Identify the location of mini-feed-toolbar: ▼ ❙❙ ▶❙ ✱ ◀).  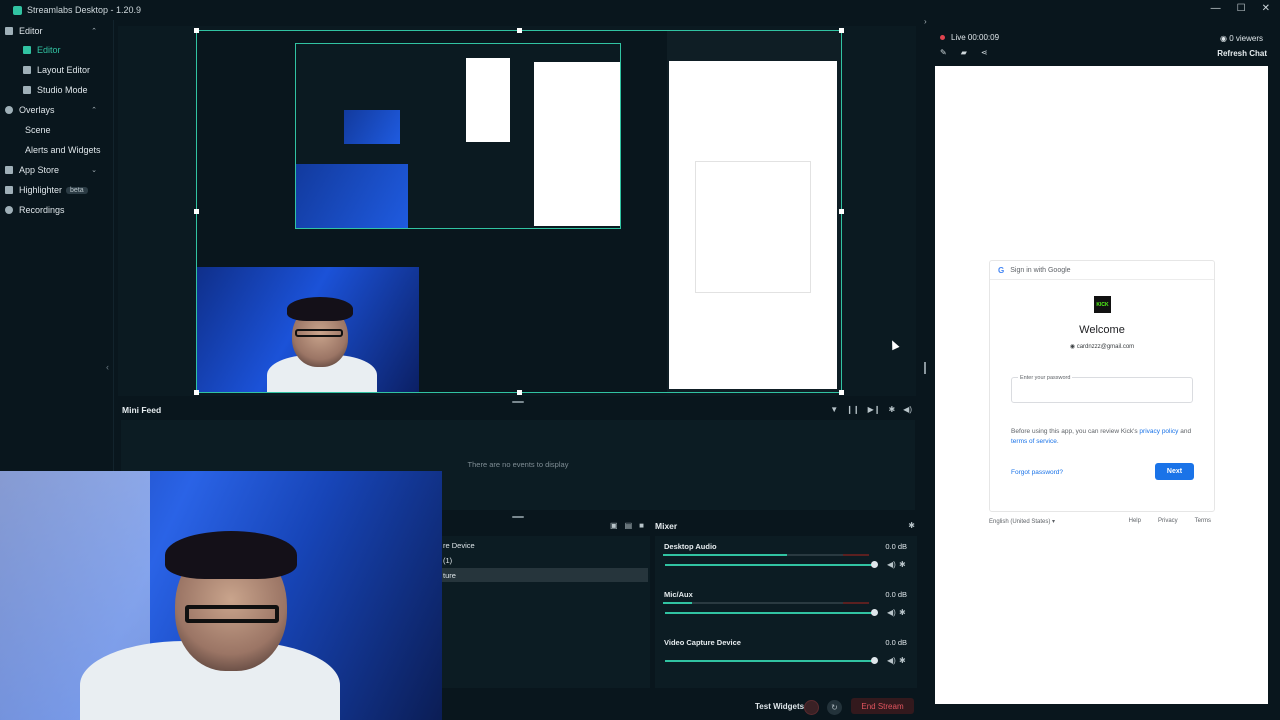
(871, 409).